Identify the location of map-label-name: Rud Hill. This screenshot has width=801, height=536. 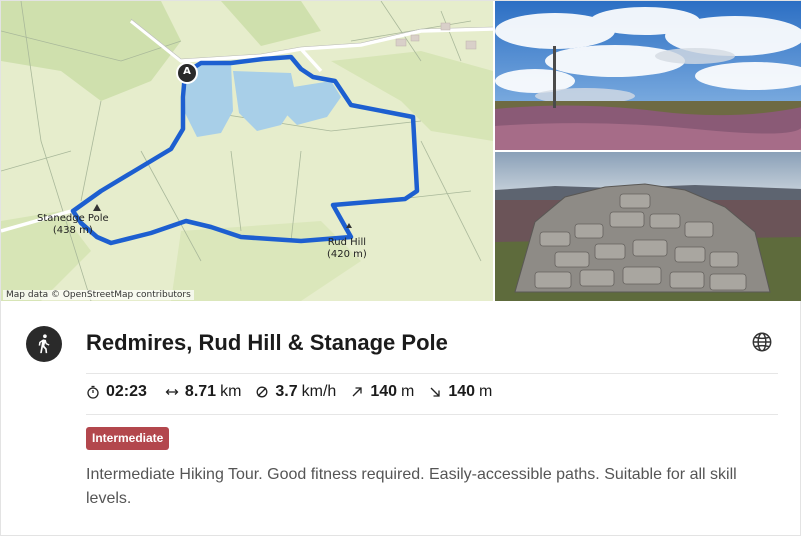
(347, 242).